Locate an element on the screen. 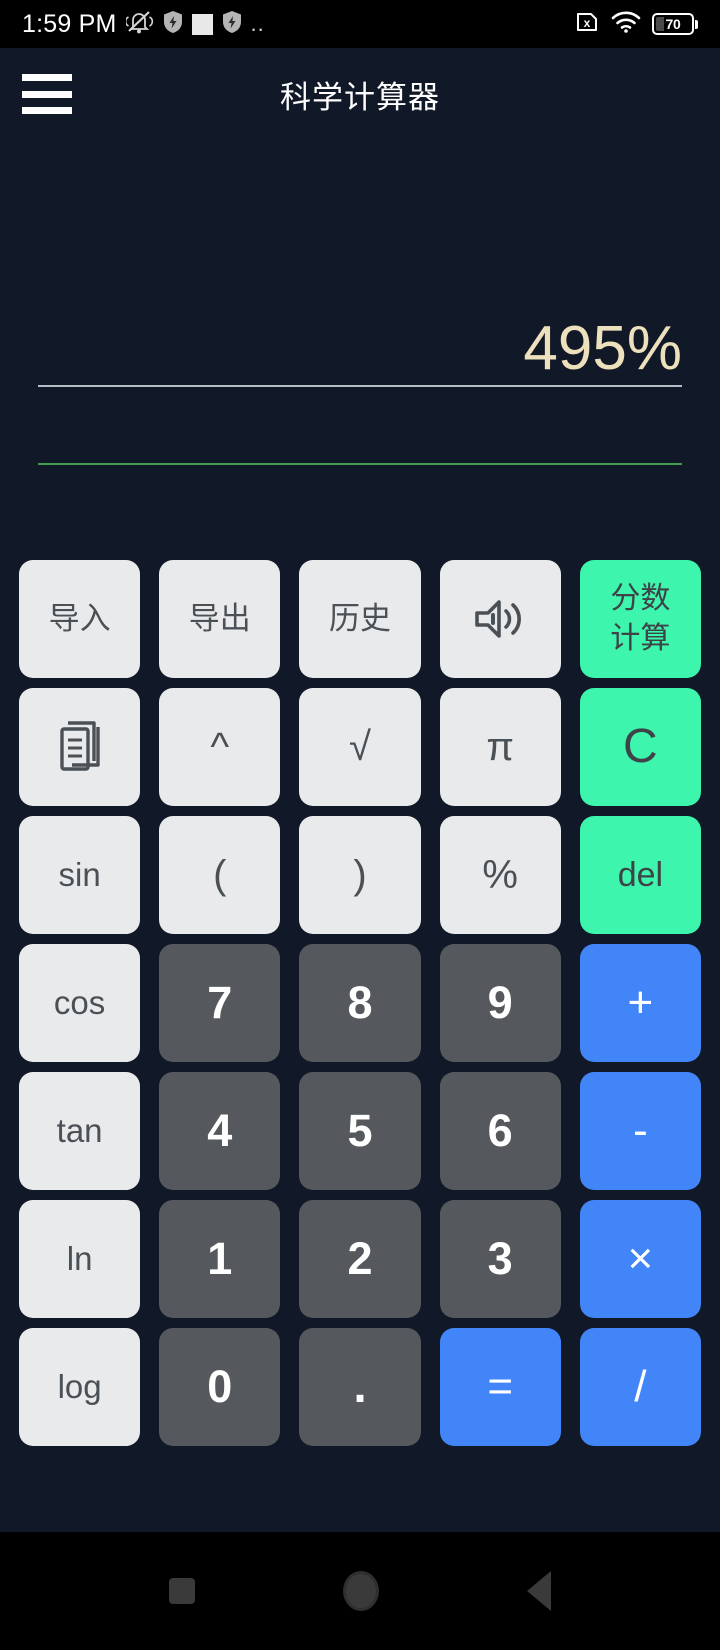  key-equals: = is located at coordinates (500, 1387).